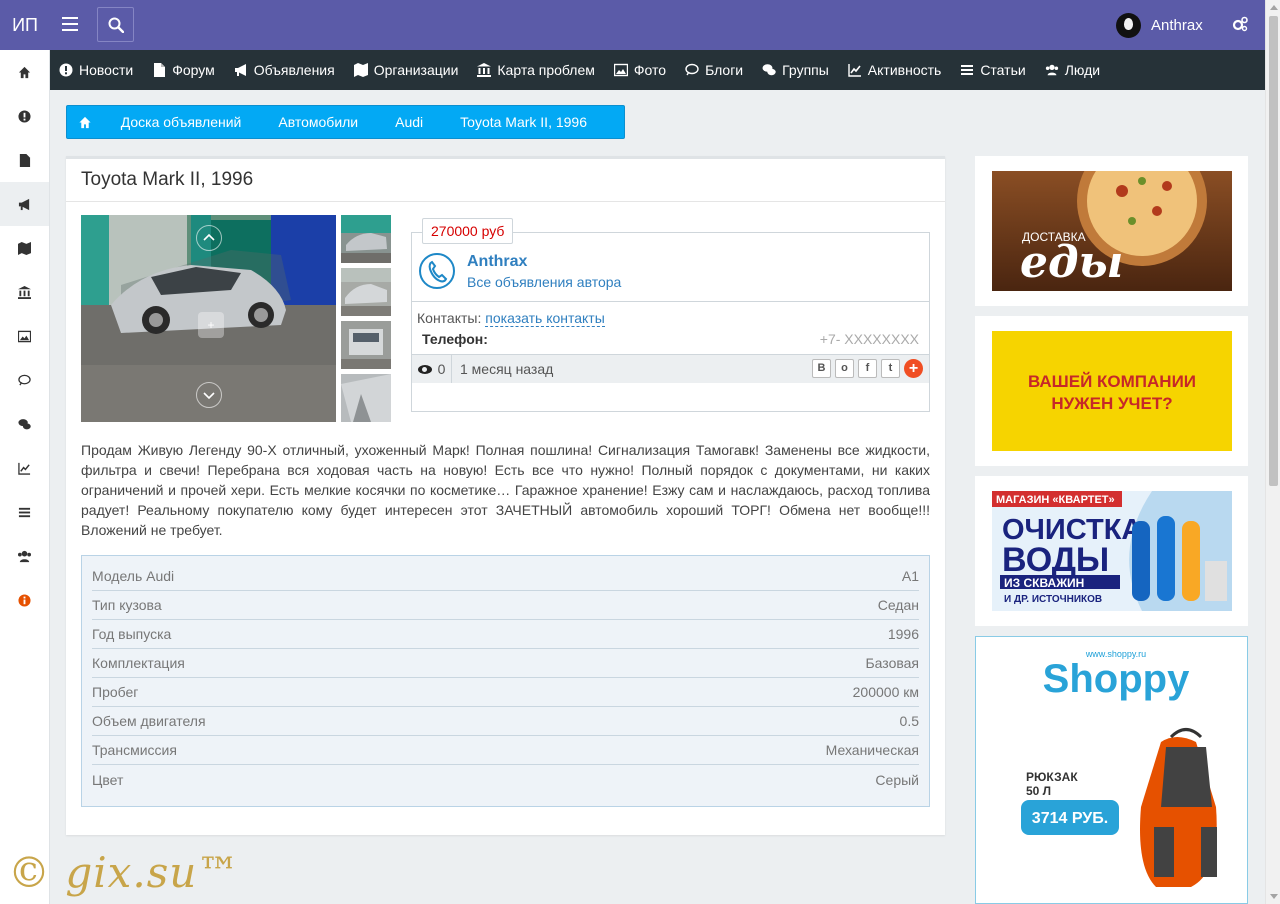  I want to click on nav-item-blogs: Блоги, so click(714, 70).